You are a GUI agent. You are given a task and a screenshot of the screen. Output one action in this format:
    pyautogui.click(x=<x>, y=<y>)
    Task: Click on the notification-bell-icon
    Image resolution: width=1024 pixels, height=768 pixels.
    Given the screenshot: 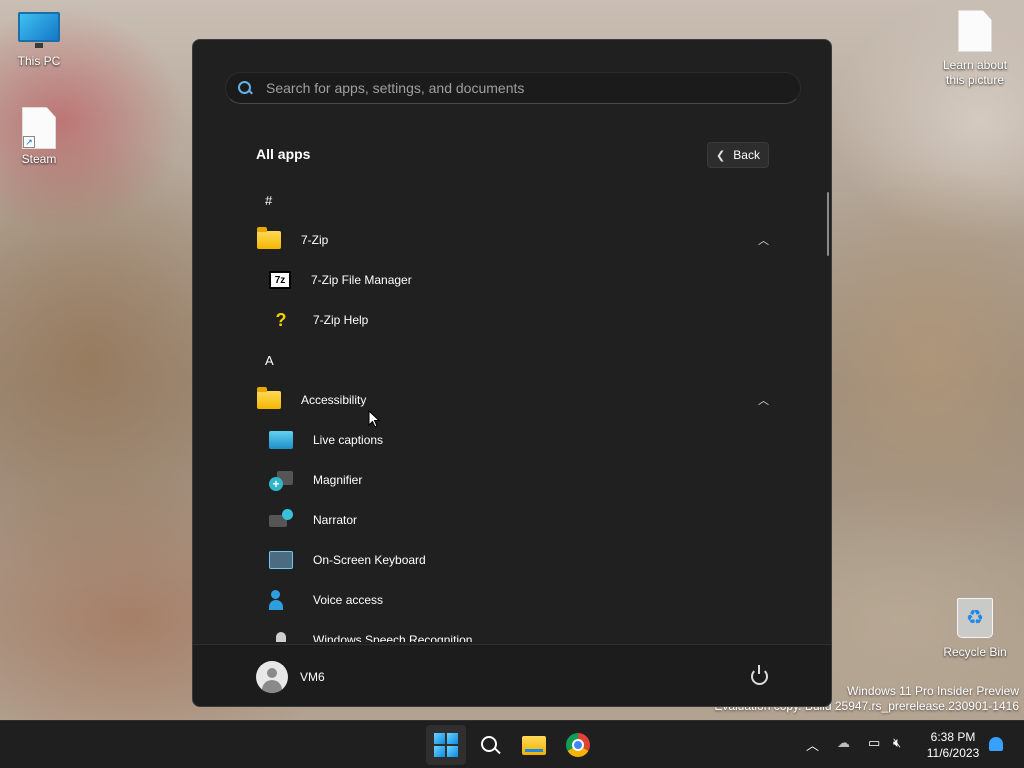 What is the action you would take?
    pyautogui.click(x=996, y=744)
    